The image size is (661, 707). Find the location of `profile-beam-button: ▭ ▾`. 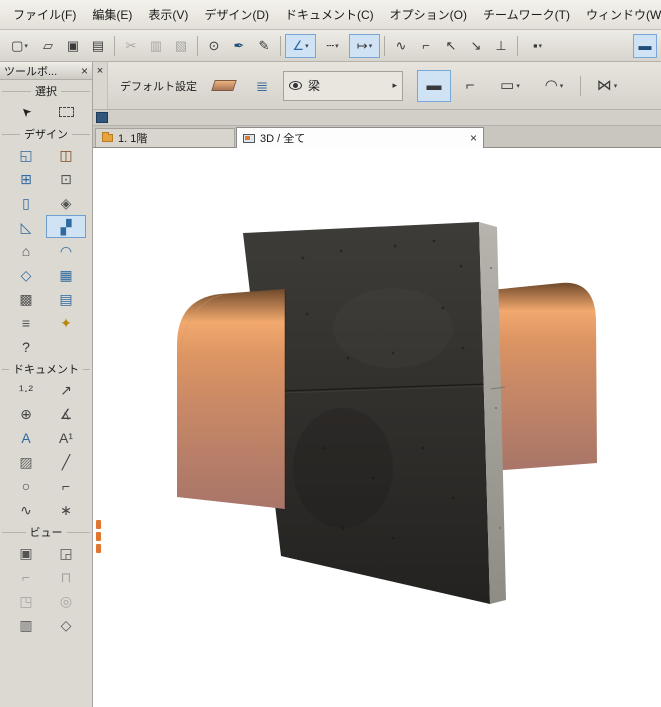

profile-beam-button: ▭ ▾ is located at coordinates (510, 86).